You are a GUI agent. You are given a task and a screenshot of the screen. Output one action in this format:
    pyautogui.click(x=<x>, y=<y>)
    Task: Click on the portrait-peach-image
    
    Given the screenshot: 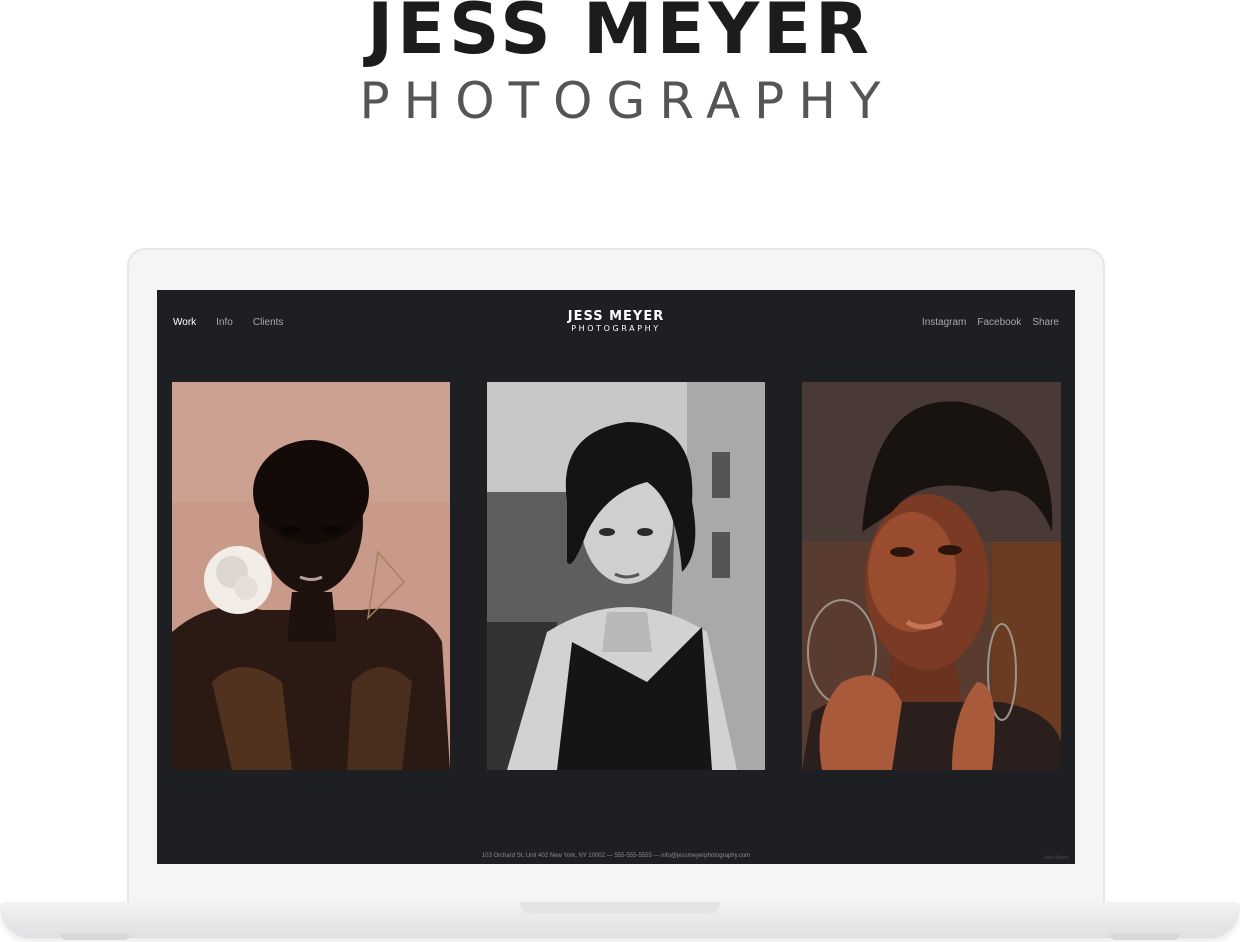 What is the action you would take?
    pyautogui.click(x=311, y=576)
    